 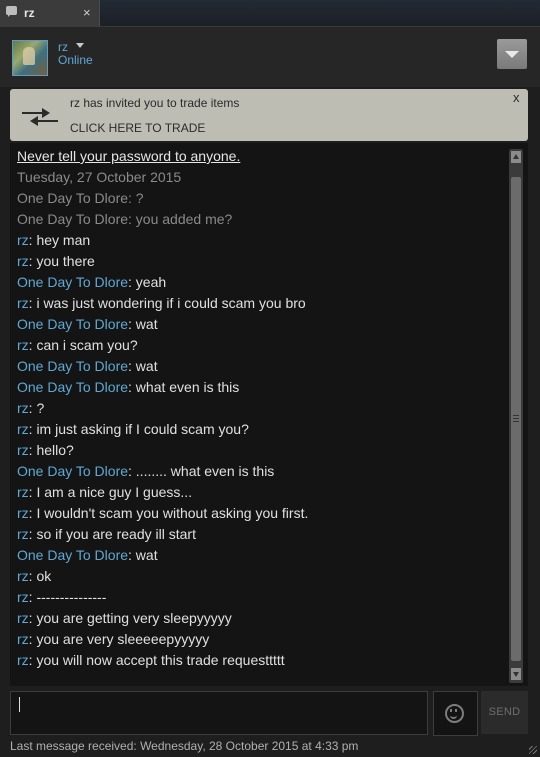 I want to click on scroll-grip-icon, so click(x=516, y=419).